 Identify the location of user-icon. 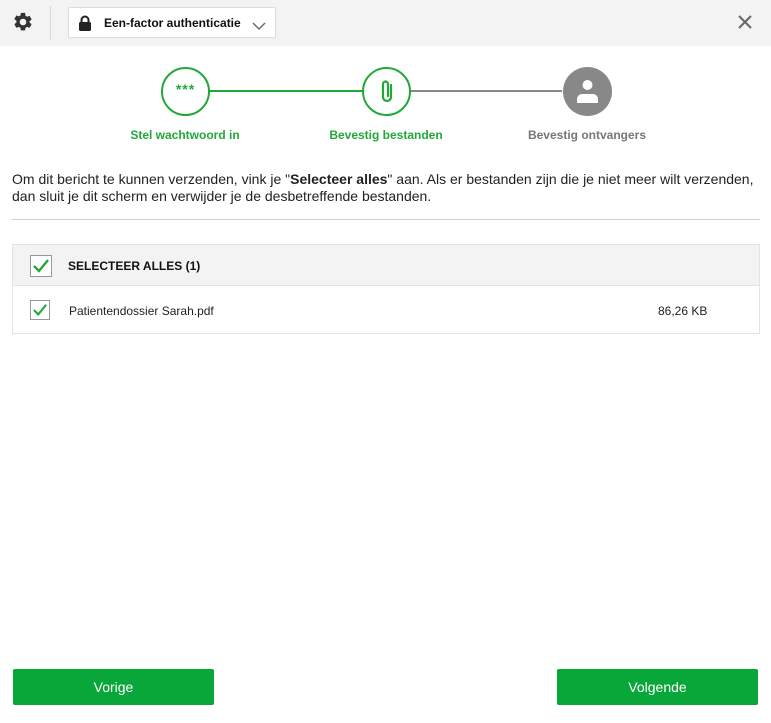
(587, 91).